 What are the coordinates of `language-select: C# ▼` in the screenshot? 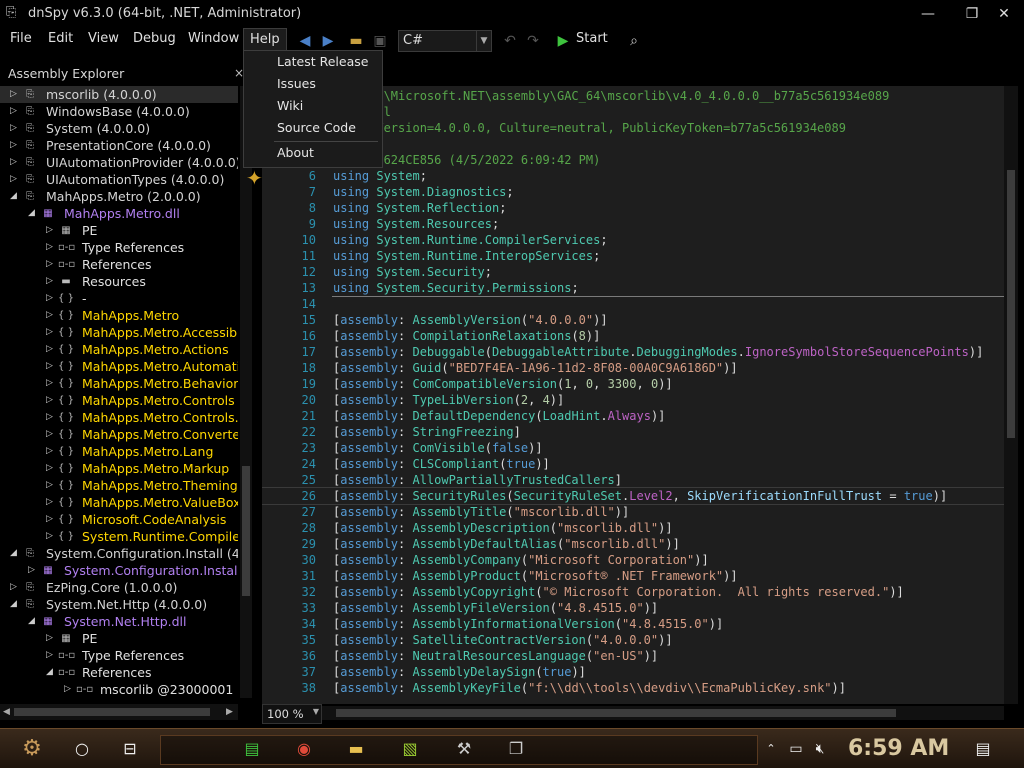 It's located at (445, 41).